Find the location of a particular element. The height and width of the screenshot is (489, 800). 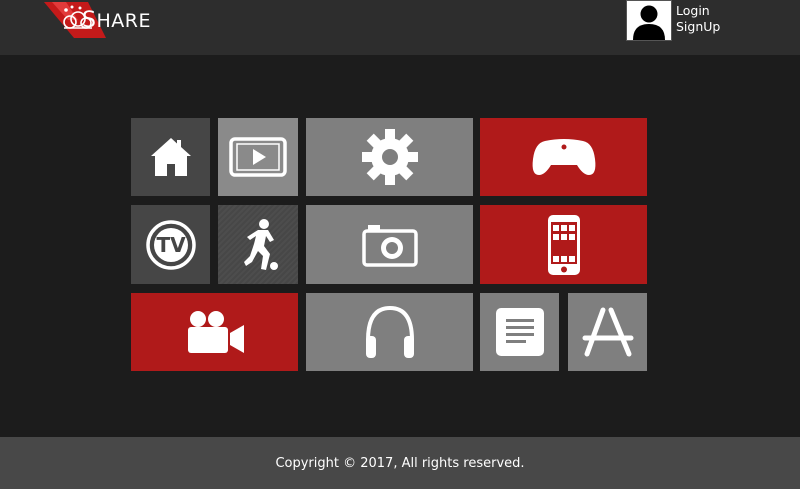

gear-icon is located at coordinates (389, 157).